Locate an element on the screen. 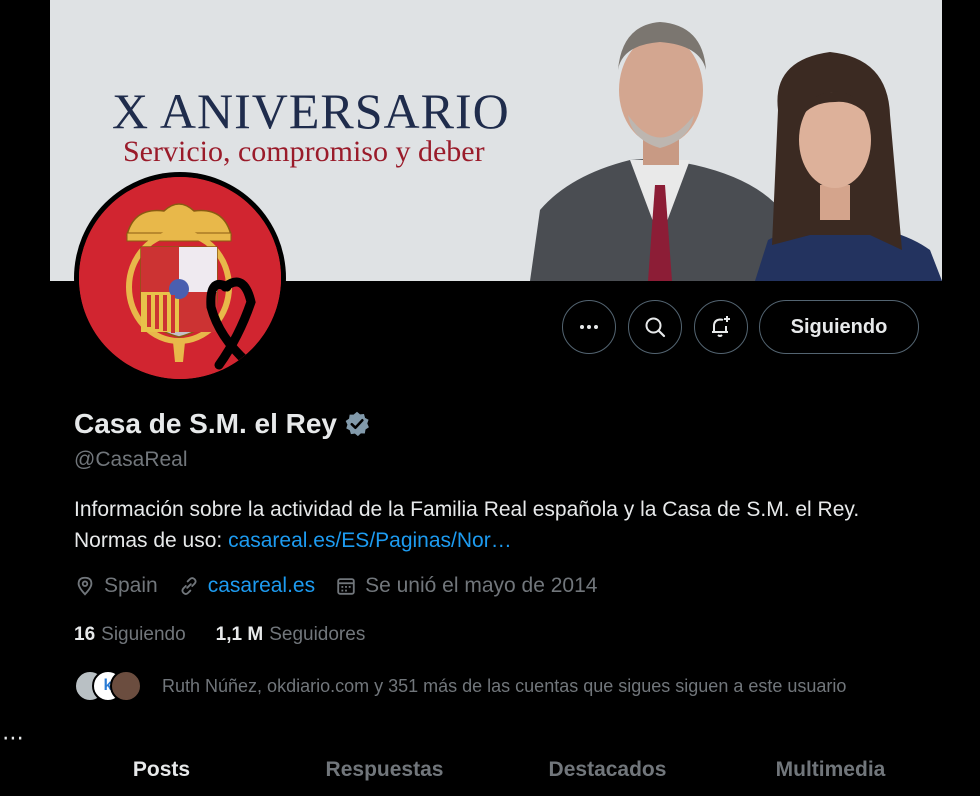 Image resolution: width=980 pixels, height=796 pixels. notifications-button is located at coordinates (721, 327).